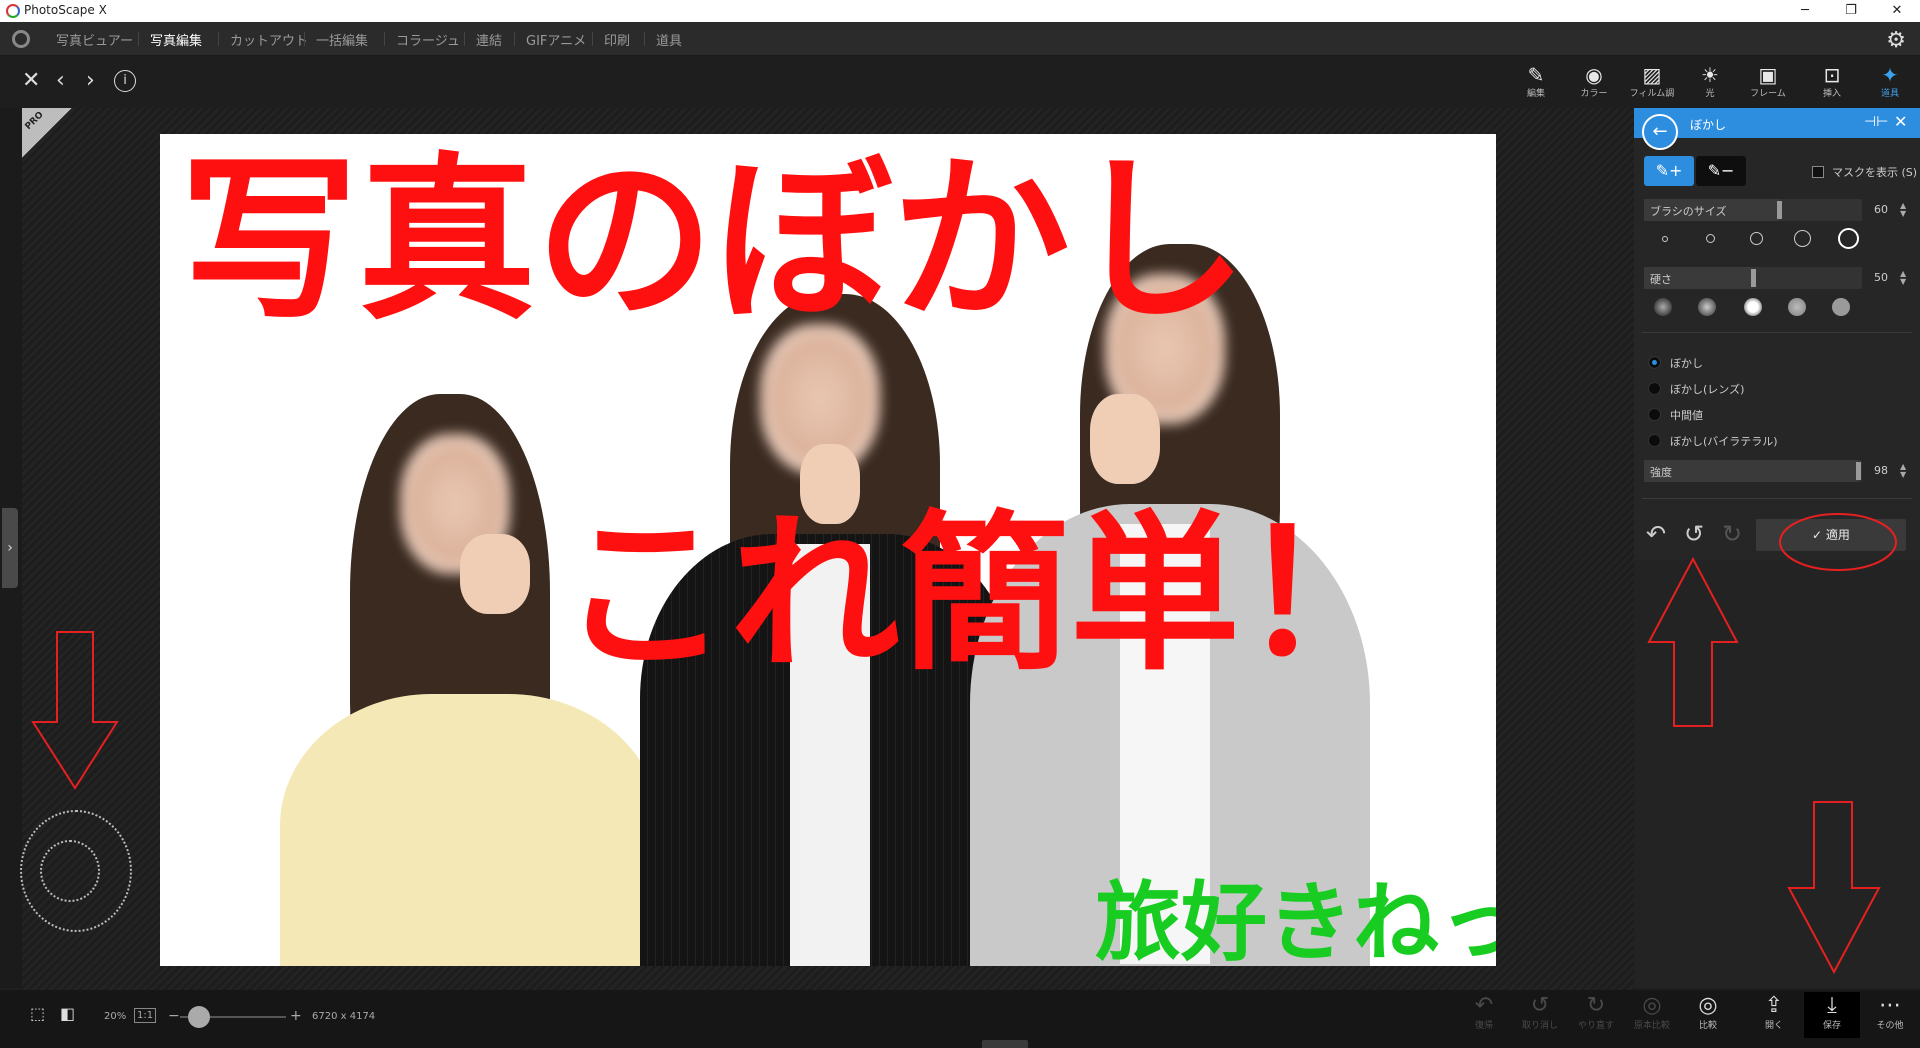 Image resolution: width=1920 pixels, height=1048 pixels. Describe the element at coordinates (1708, 1015) in the screenshot. I see `compare-button: ◎ 比較` at that location.